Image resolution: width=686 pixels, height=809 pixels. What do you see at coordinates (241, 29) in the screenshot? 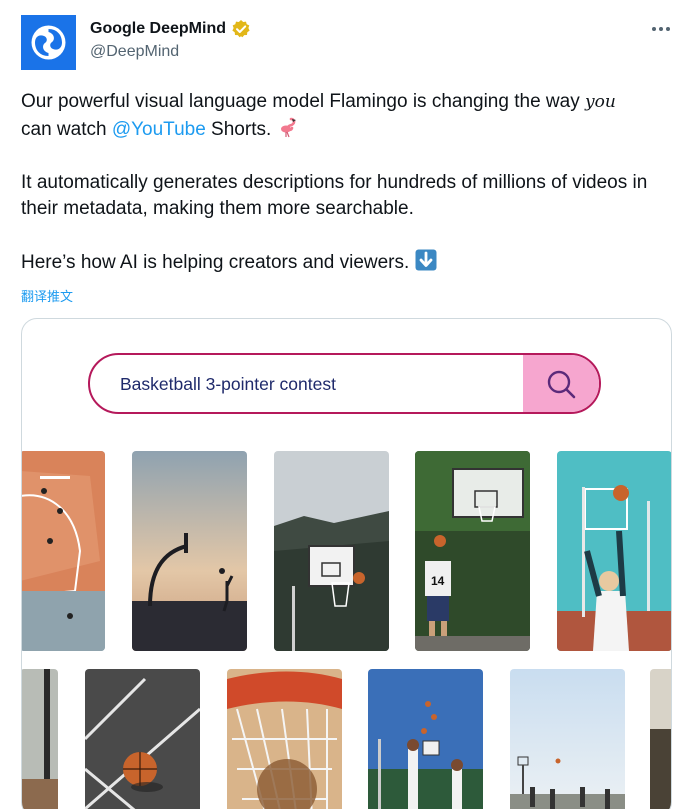
I see `gold-verified-badge-icon` at bounding box center [241, 29].